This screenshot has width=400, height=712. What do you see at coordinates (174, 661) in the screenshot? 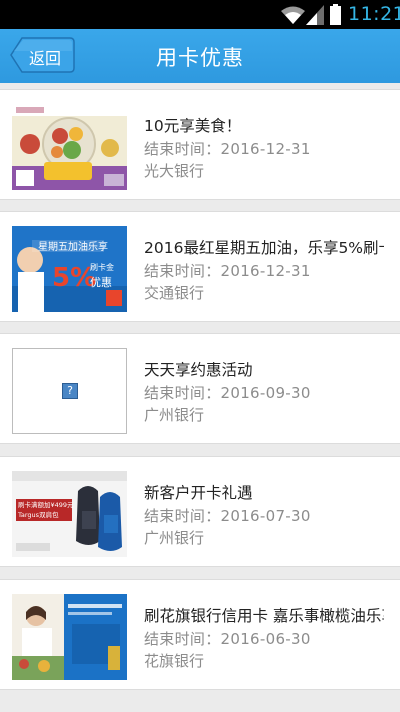
I see `promo-bank: 花旗银行` at bounding box center [174, 661].